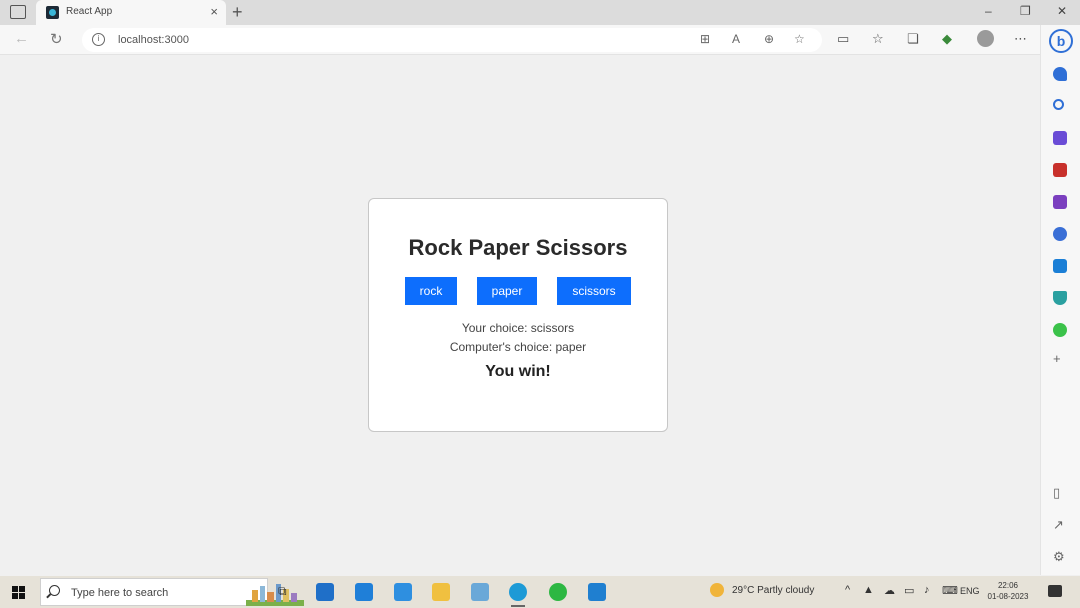 The height and width of the screenshot is (608, 1080). I want to click on vscode-app-icon, so click(597, 592).